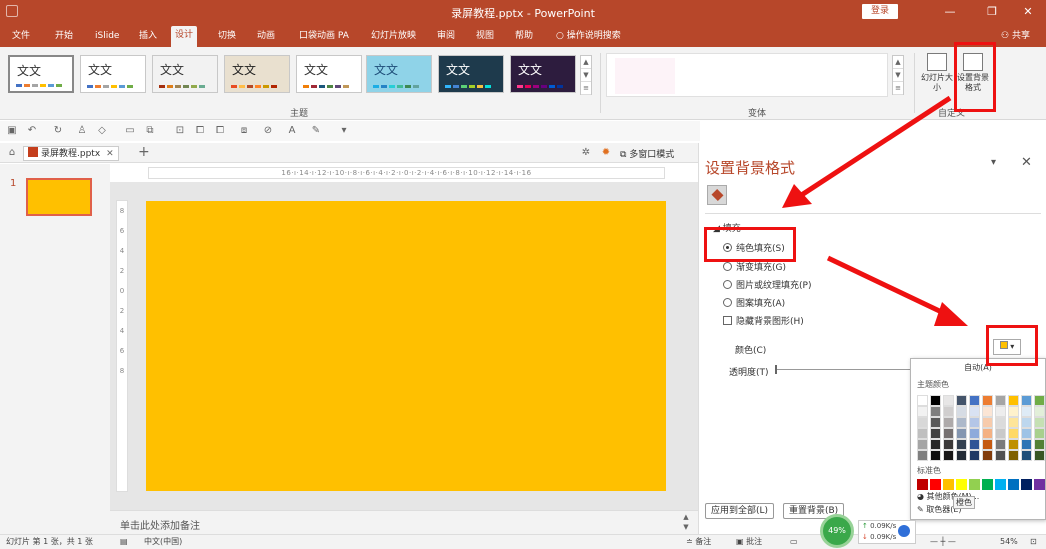 The width and height of the screenshot is (1046, 549). Describe the element at coordinates (606, 153) in the screenshot. I see `settings-icon: ✹` at that location.